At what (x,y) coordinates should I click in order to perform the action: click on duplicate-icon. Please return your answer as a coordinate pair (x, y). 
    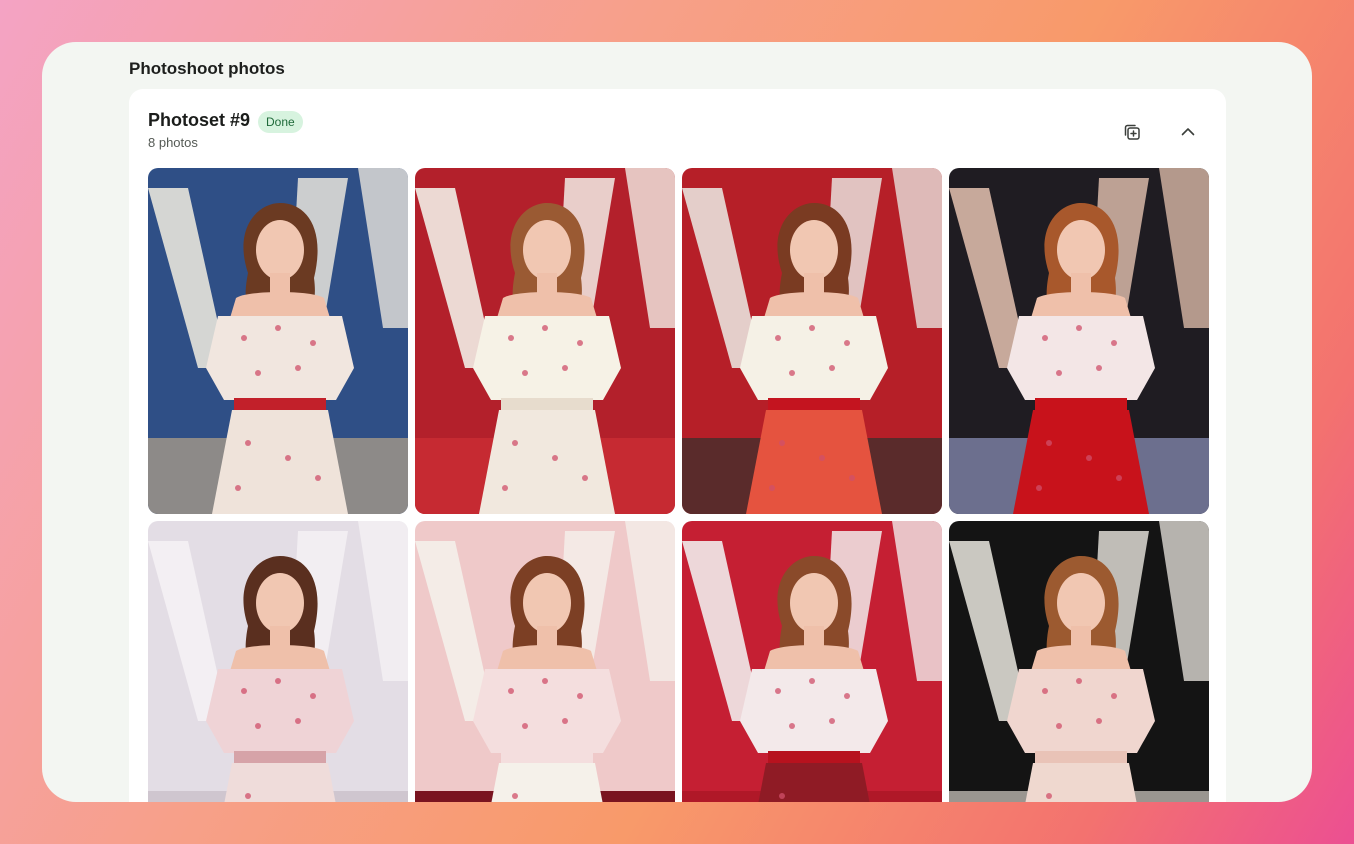
    Looking at the image, I should click on (1132, 132).